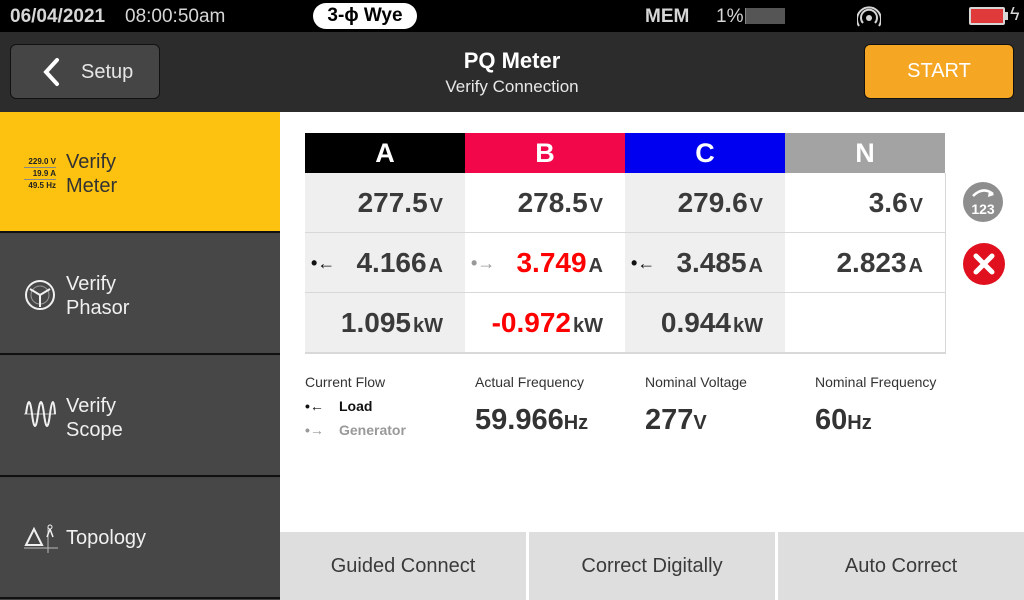 This screenshot has height=600, width=1024. I want to click on correct-digitally-button: Correct Digitally, so click(652, 566).